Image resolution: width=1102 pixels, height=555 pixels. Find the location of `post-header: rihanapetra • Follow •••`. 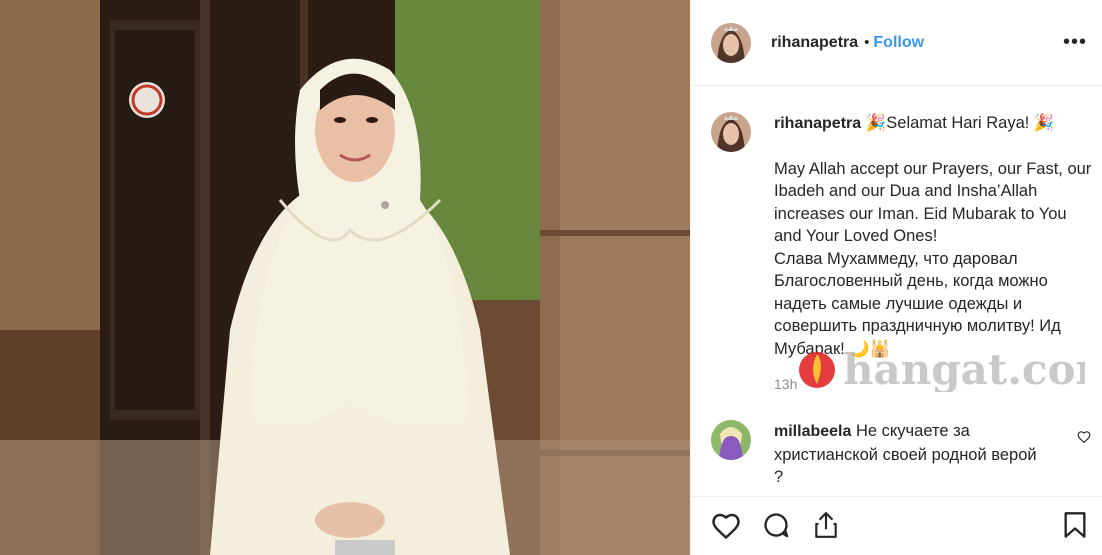

post-header: rihanapetra • Follow ••• is located at coordinates (896, 43).